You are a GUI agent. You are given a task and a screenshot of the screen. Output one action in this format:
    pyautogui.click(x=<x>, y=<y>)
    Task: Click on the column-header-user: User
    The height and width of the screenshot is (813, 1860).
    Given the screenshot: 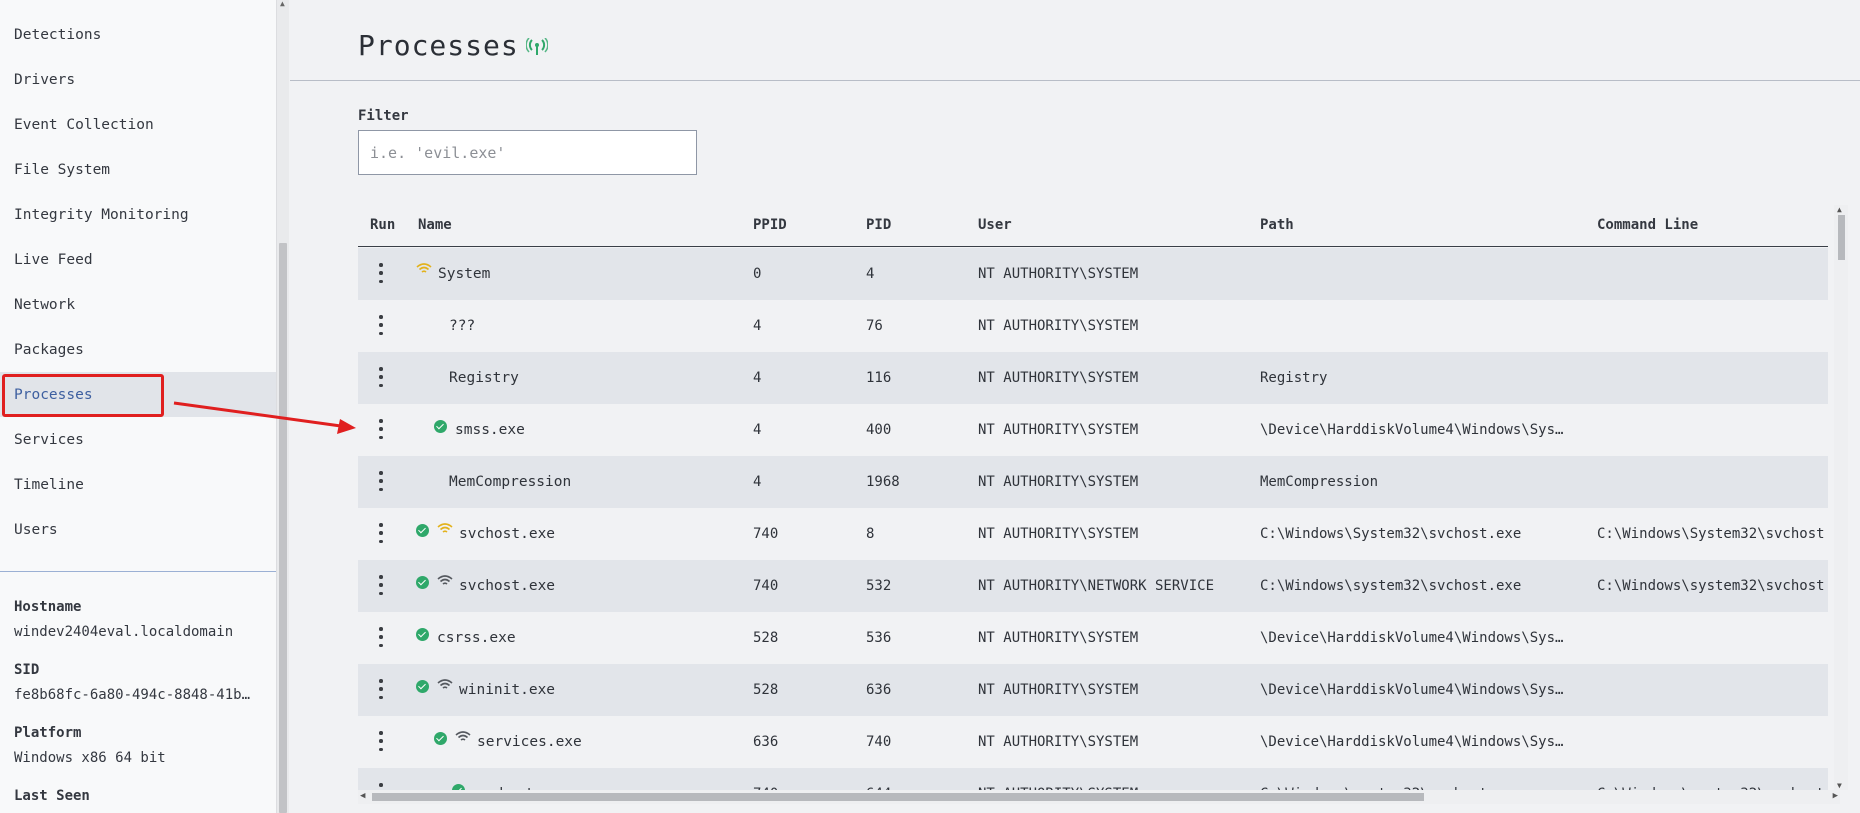 What is the action you would take?
    pyautogui.click(x=995, y=225)
    